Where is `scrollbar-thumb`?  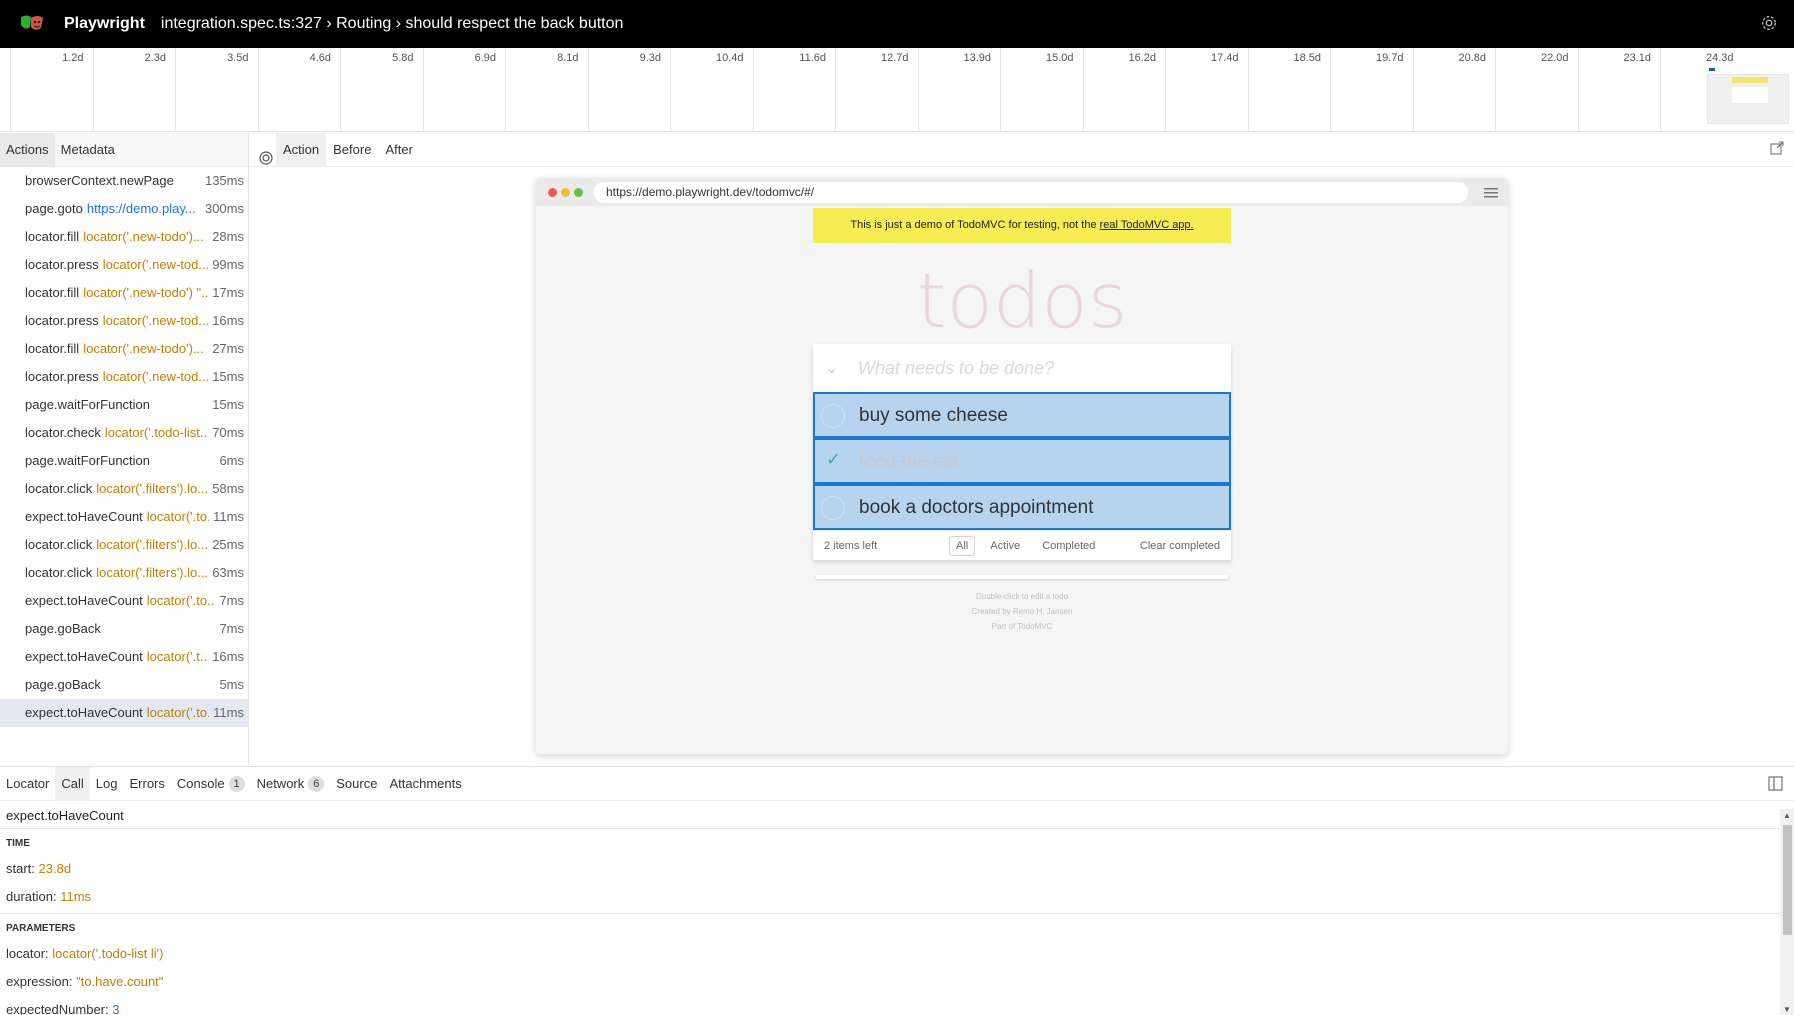 scrollbar-thumb is located at coordinates (1787, 880).